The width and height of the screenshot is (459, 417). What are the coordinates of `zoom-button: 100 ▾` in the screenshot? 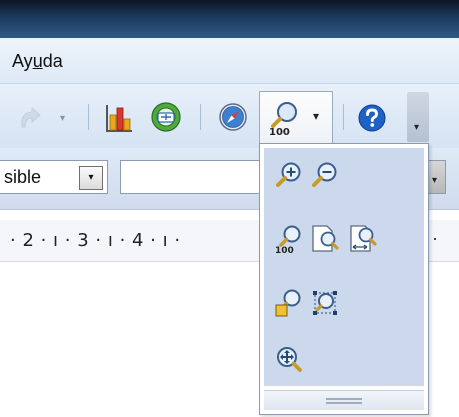 It's located at (296, 117).